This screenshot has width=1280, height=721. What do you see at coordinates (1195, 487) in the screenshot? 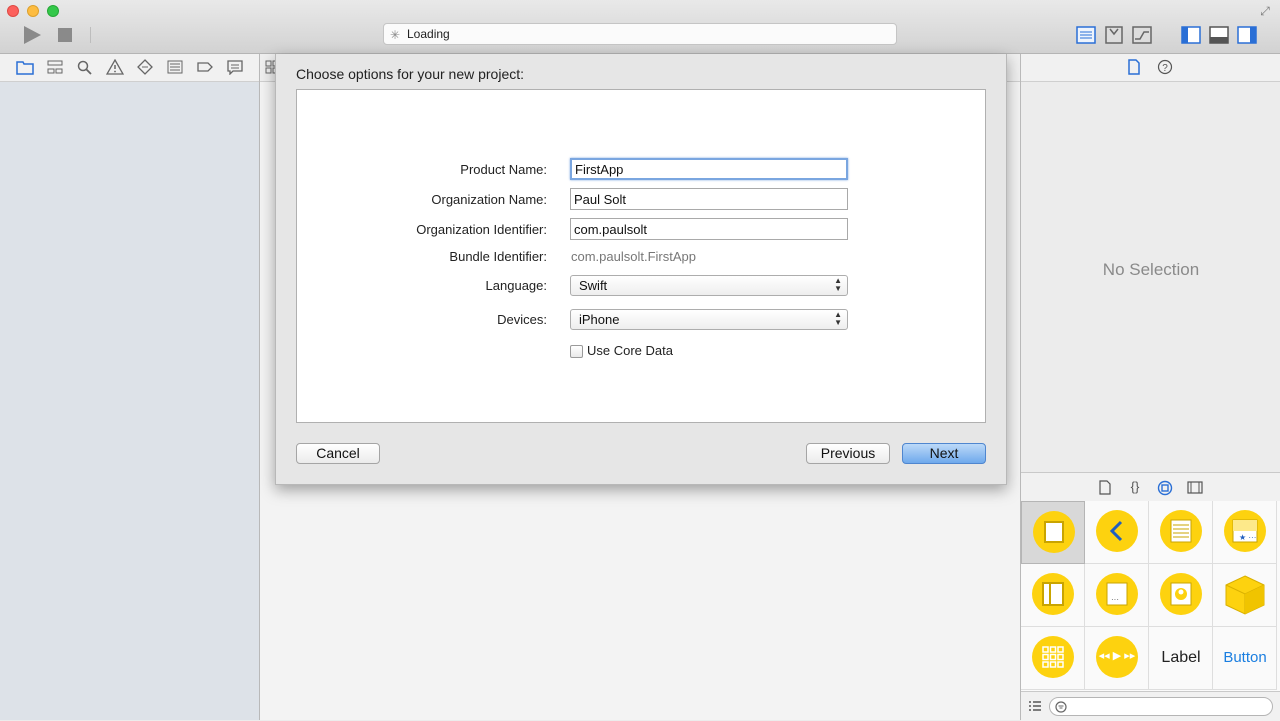
I see `media-library-icon` at bounding box center [1195, 487].